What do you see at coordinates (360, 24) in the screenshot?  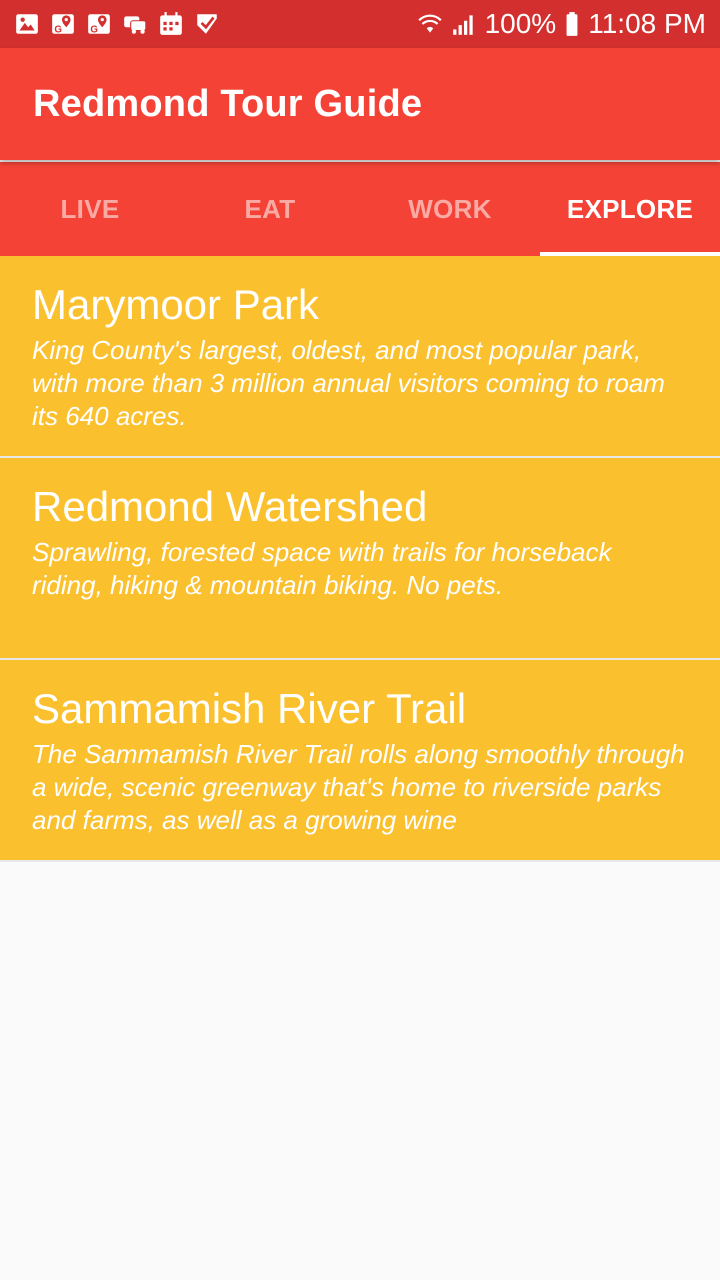 I see `status-bar: G G 100% 11:08 PM` at bounding box center [360, 24].